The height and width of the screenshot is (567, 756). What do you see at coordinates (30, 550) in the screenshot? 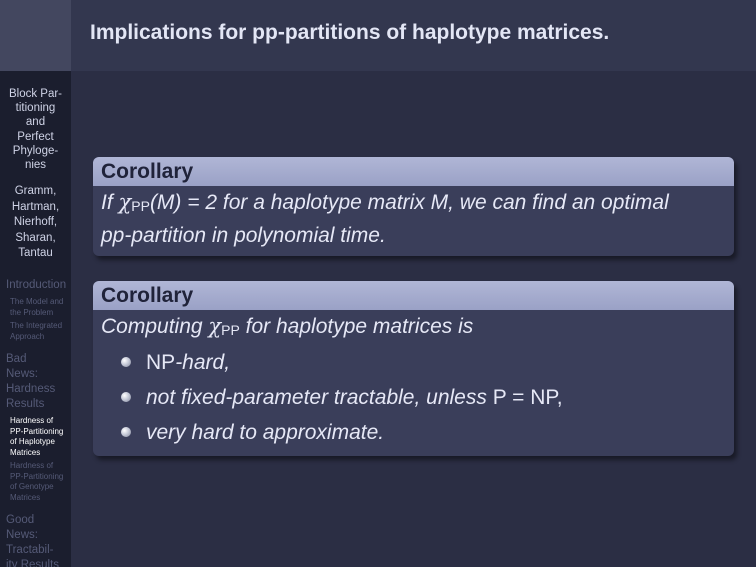
I see `section-label: Tractabil-` at bounding box center [30, 550].